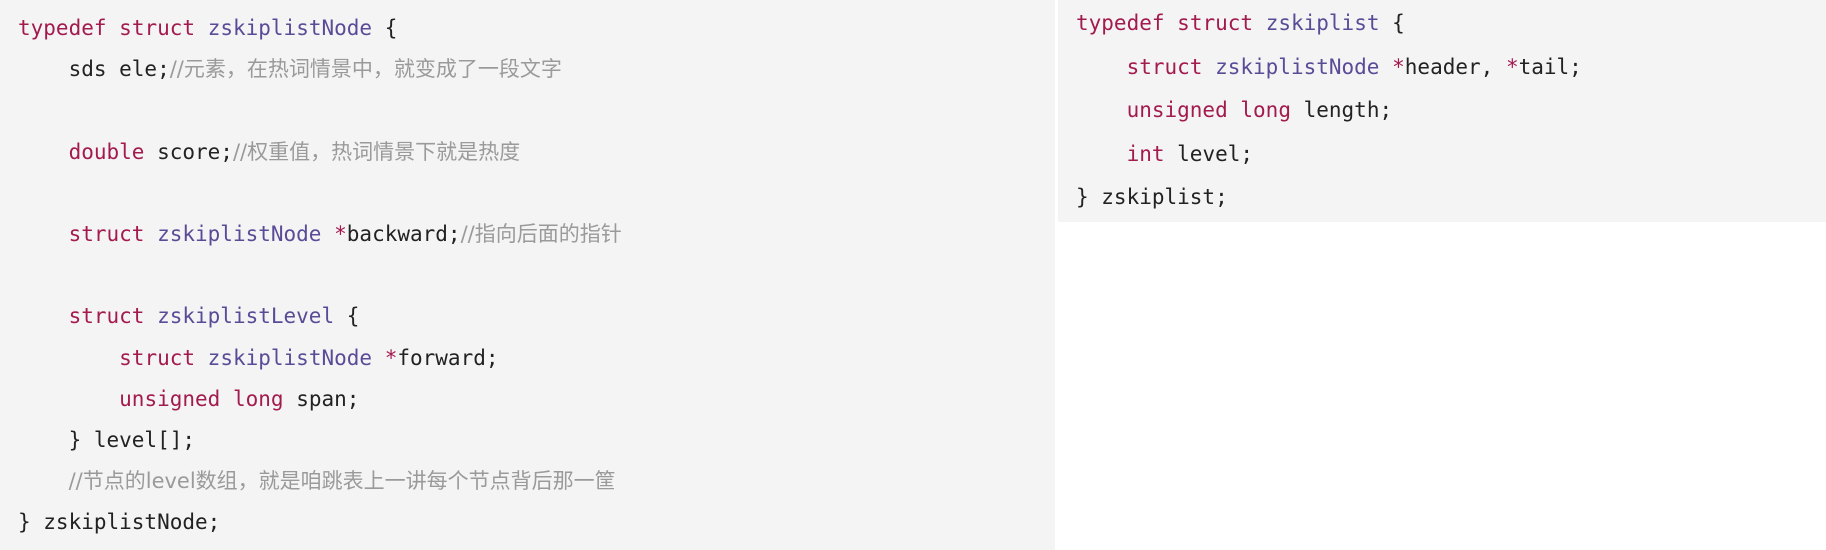 The height and width of the screenshot is (550, 1826). Describe the element at coordinates (541, 233) in the screenshot. I see `code-comment: //指向后面的指针` at that location.